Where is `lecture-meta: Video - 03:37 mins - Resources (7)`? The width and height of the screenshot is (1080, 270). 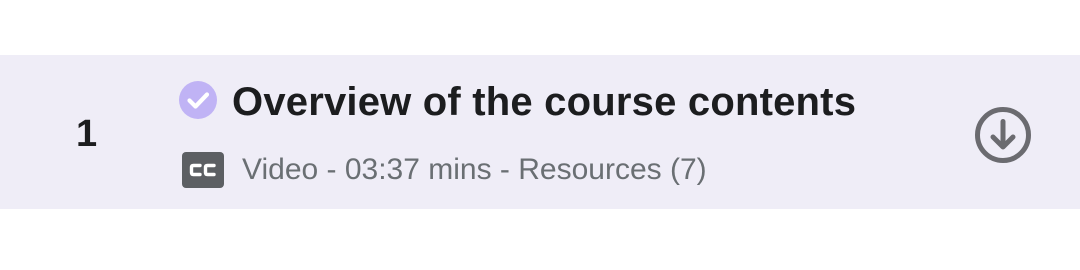
lecture-meta: Video - 03:37 mins - Resources (7) is located at coordinates (474, 169).